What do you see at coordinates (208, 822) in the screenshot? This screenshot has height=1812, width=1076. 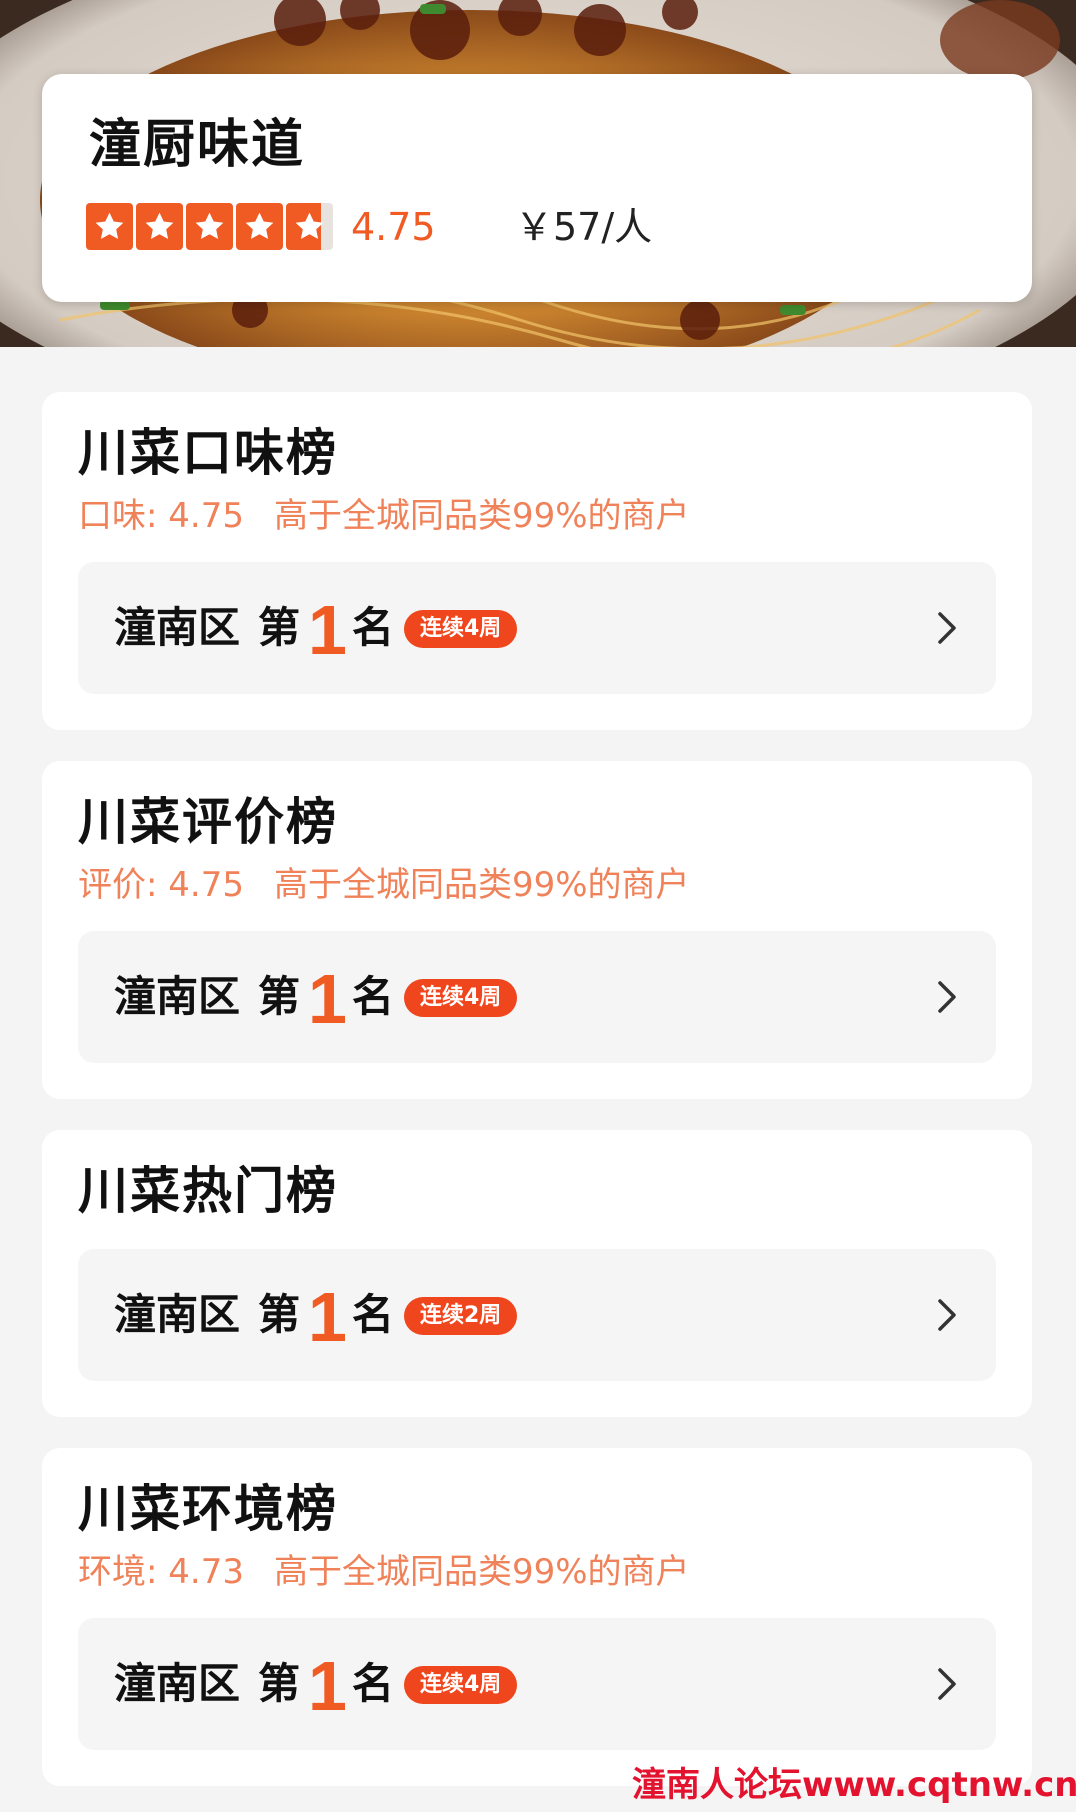 I see `board-title: 川菜评价榜` at bounding box center [208, 822].